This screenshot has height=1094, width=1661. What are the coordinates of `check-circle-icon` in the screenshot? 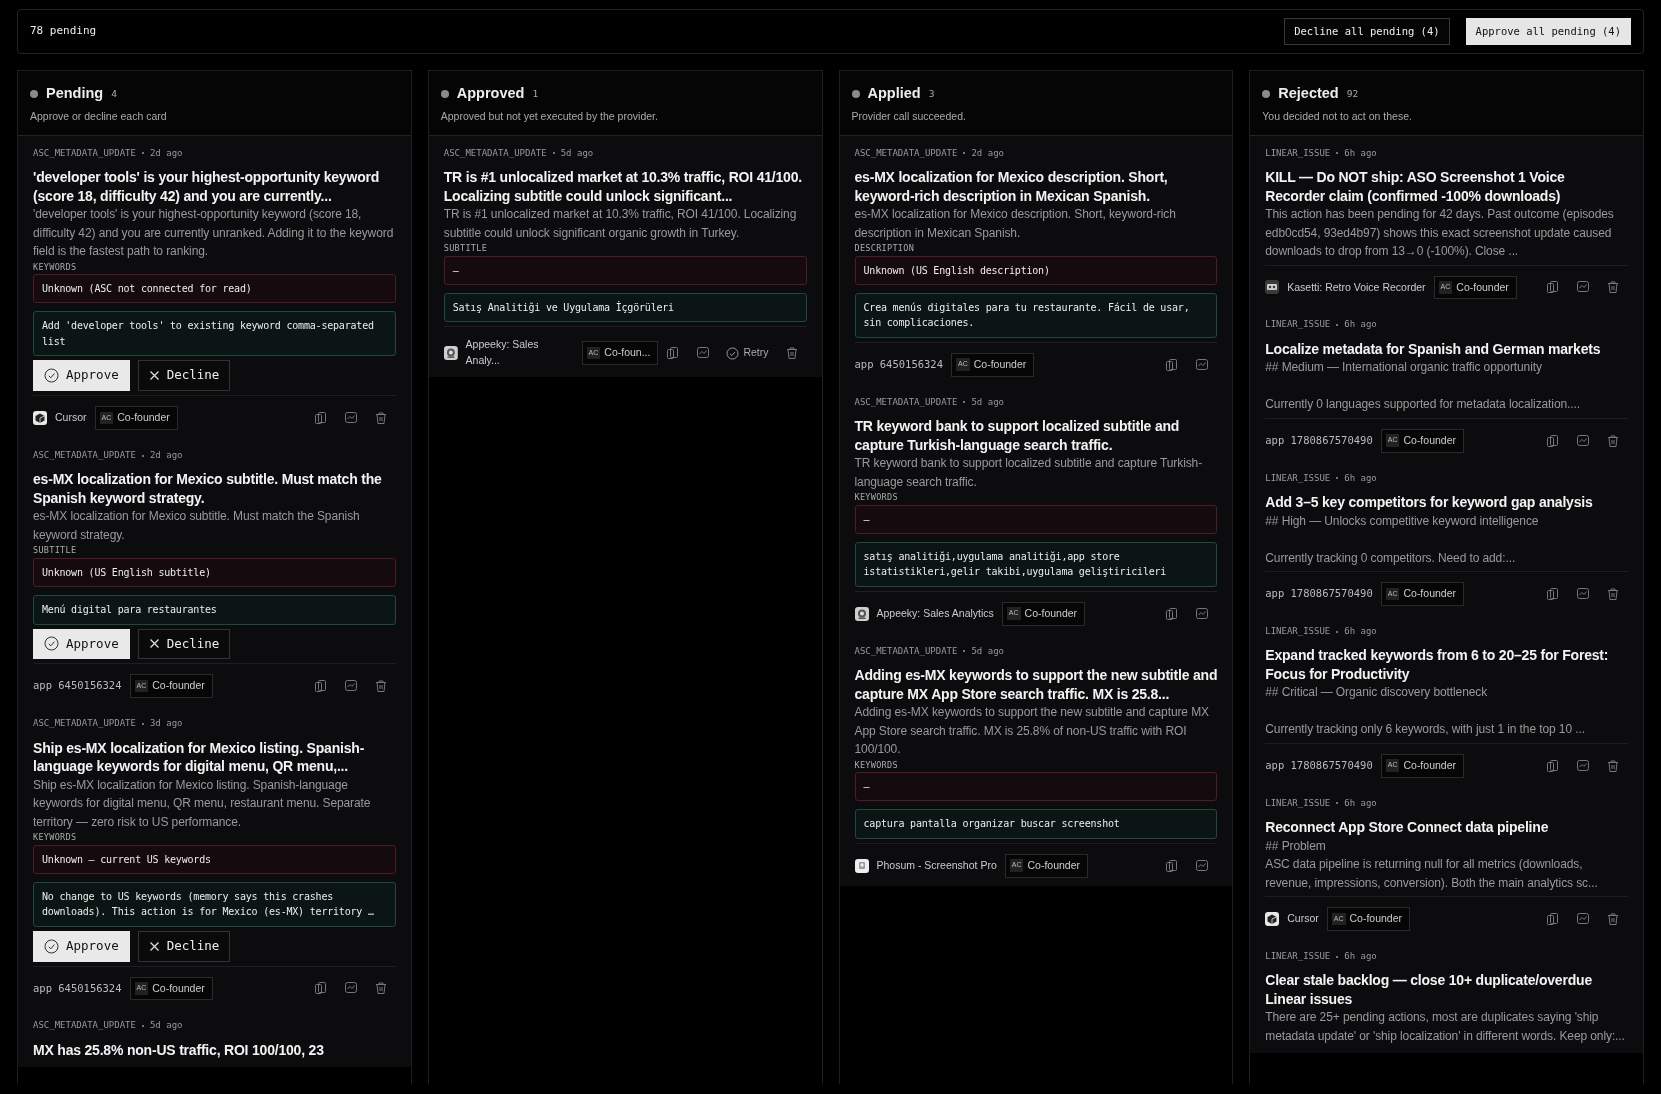 It's located at (51, 376).